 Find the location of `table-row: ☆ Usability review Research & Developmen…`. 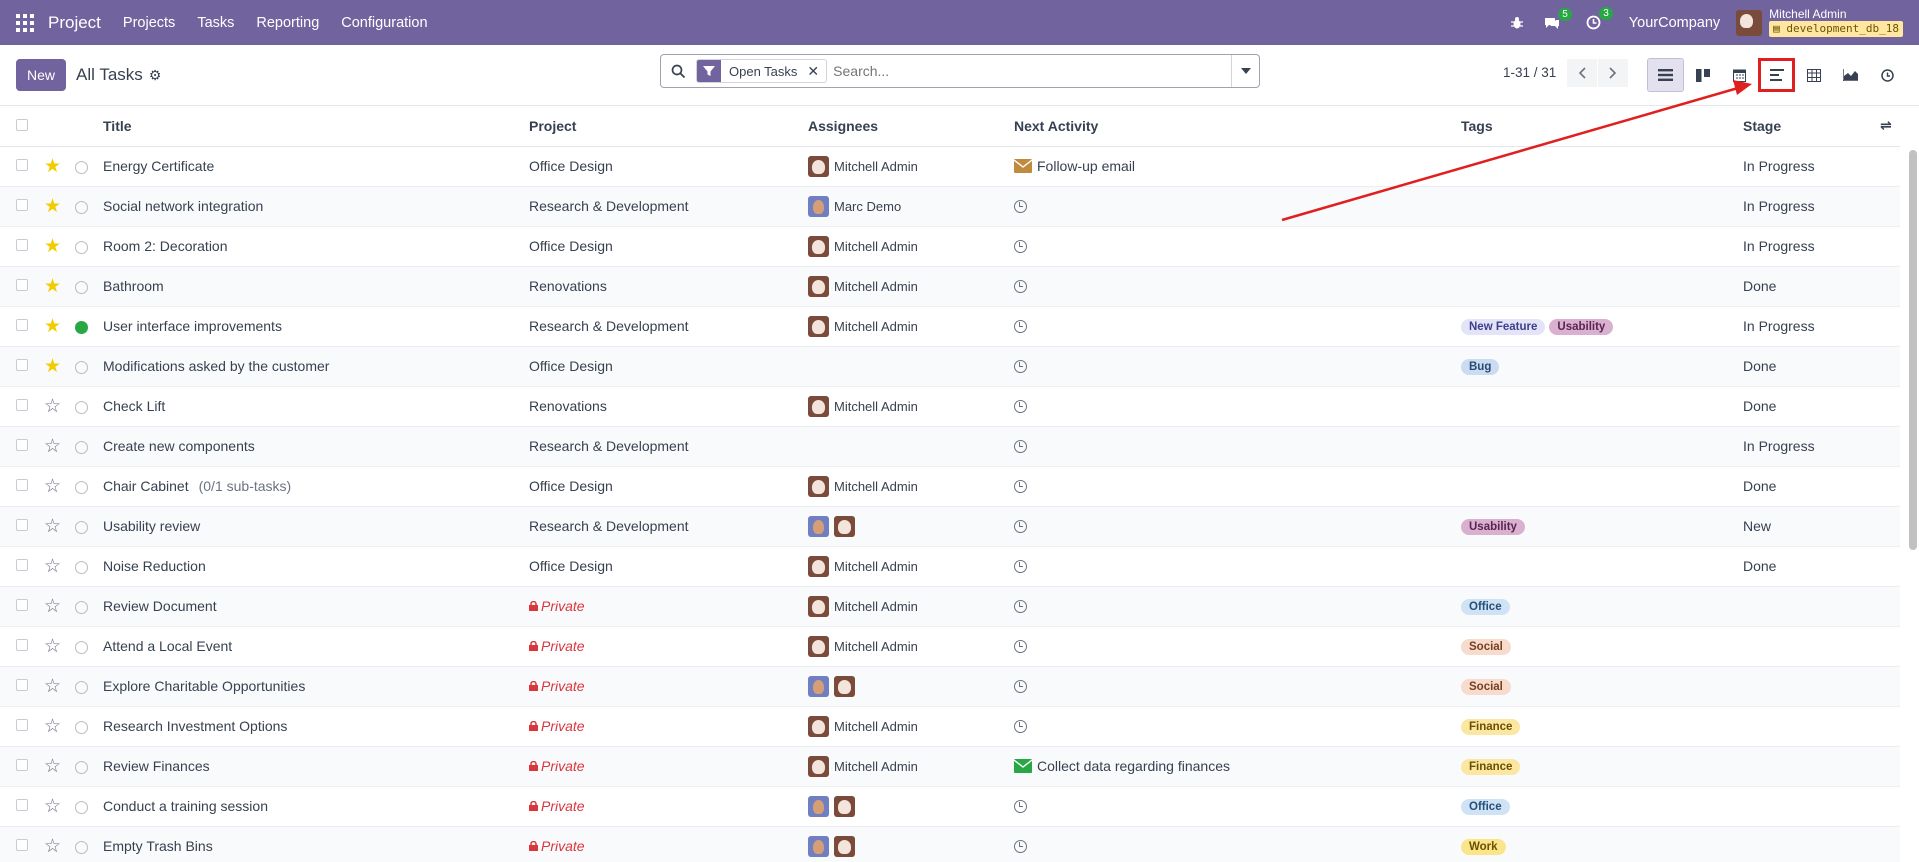

table-row: ☆ Usability review Research & Developmen… is located at coordinates (950, 526).